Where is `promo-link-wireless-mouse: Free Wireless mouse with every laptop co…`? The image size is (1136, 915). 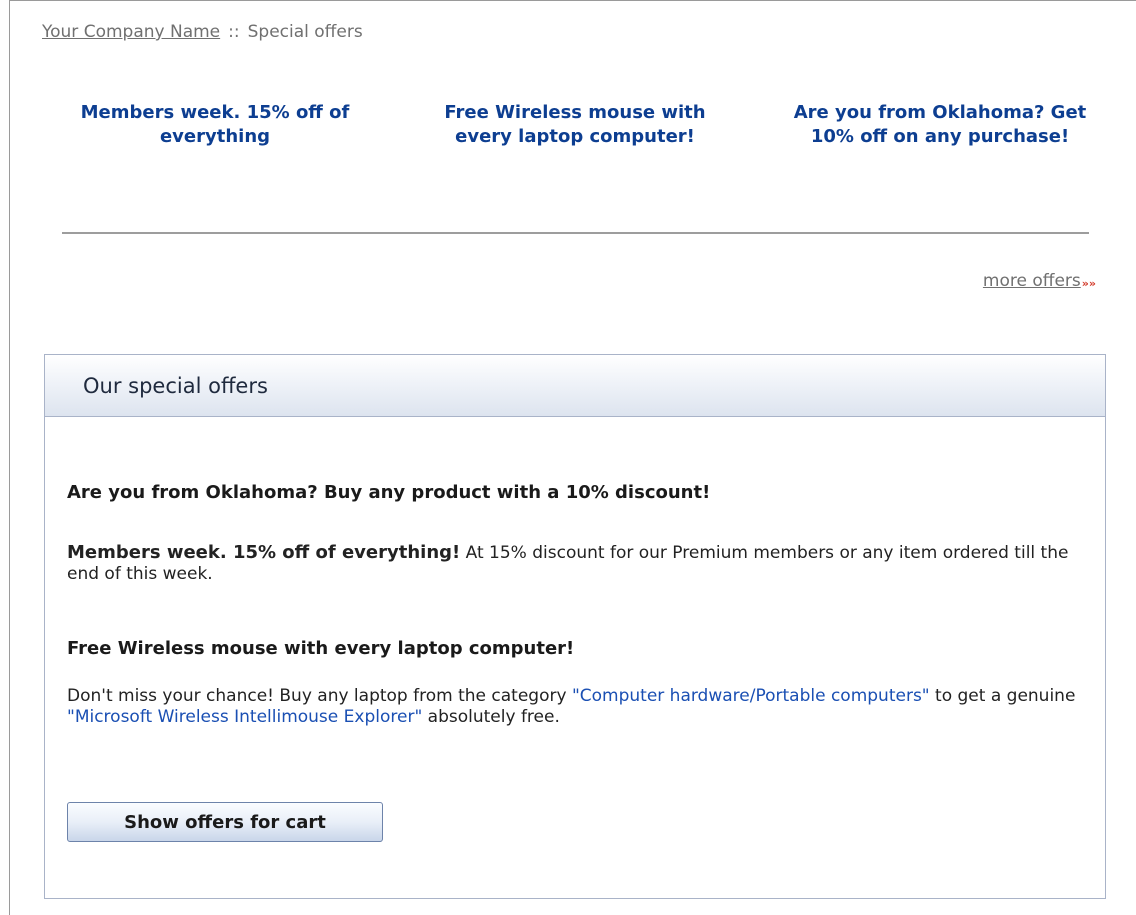
promo-link-wireless-mouse: Free Wireless mouse with every laptop co… is located at coordinates (575, 125).